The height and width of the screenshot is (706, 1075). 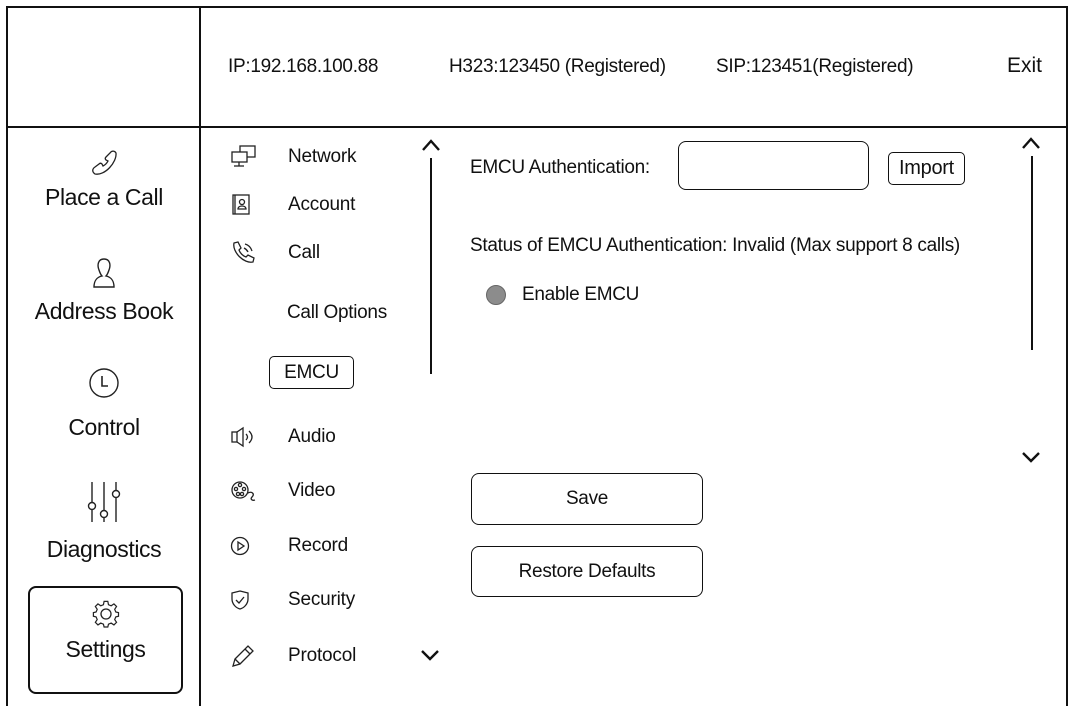 I want to click on submenu-item-label: Audio, so click(x=312, y=436).